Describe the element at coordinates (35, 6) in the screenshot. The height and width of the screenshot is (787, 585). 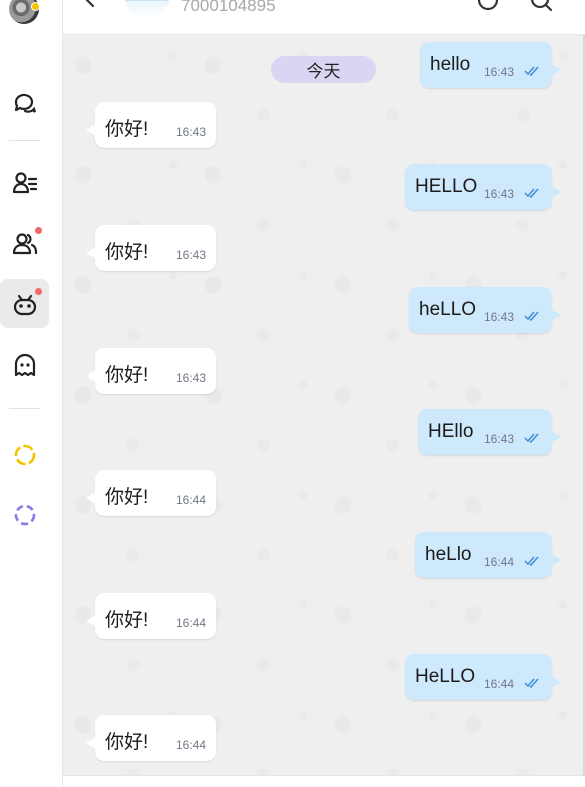
I see `presence-dot` at that location.